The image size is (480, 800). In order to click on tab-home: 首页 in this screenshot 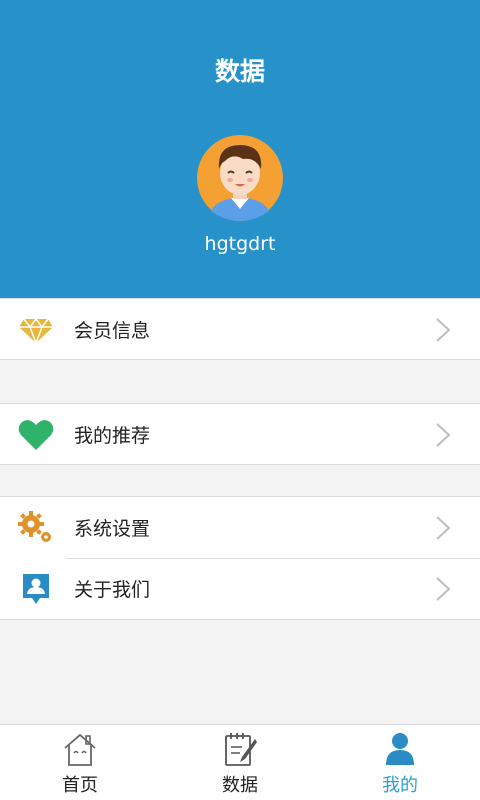, I will do `click(80, 762)`.